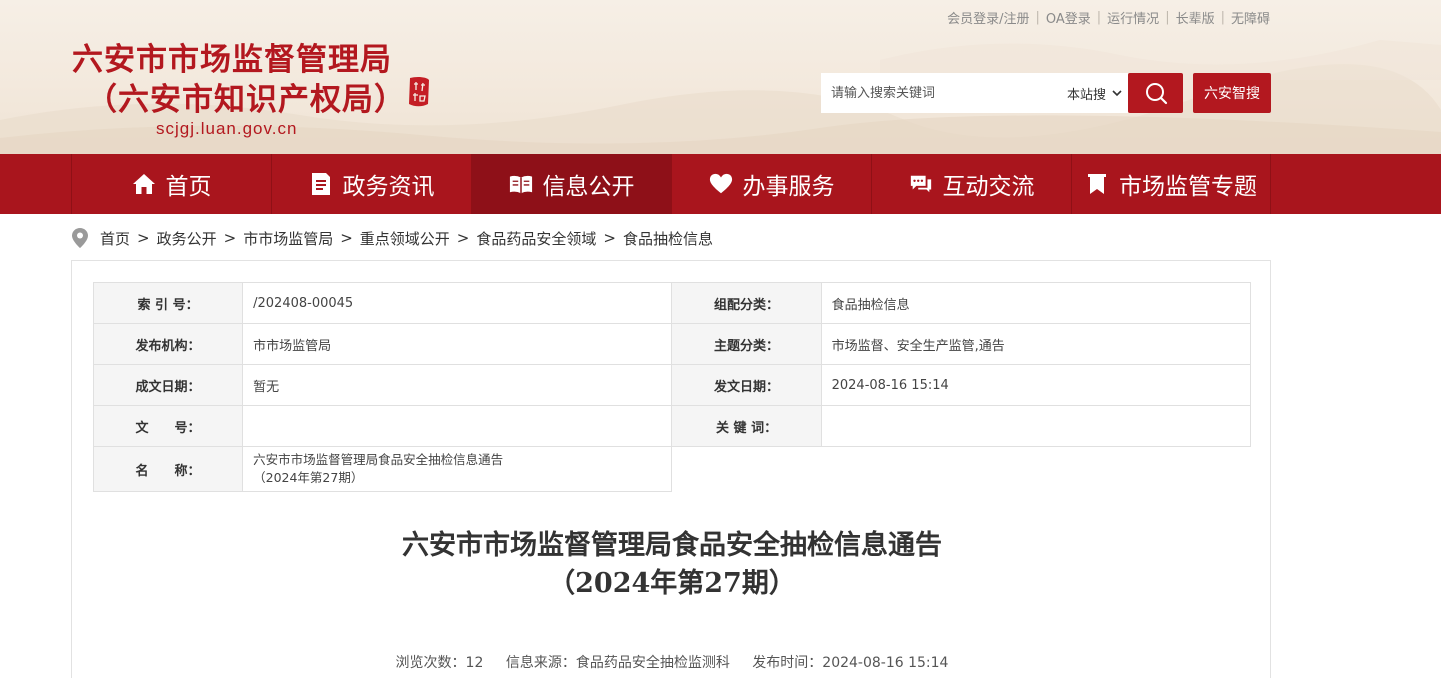  Describe the element at coordinates (672, 545) in the screenshot. I see `article-title-line1: 六安市市场监督管理局食品安全抽检信息通告` at that location.